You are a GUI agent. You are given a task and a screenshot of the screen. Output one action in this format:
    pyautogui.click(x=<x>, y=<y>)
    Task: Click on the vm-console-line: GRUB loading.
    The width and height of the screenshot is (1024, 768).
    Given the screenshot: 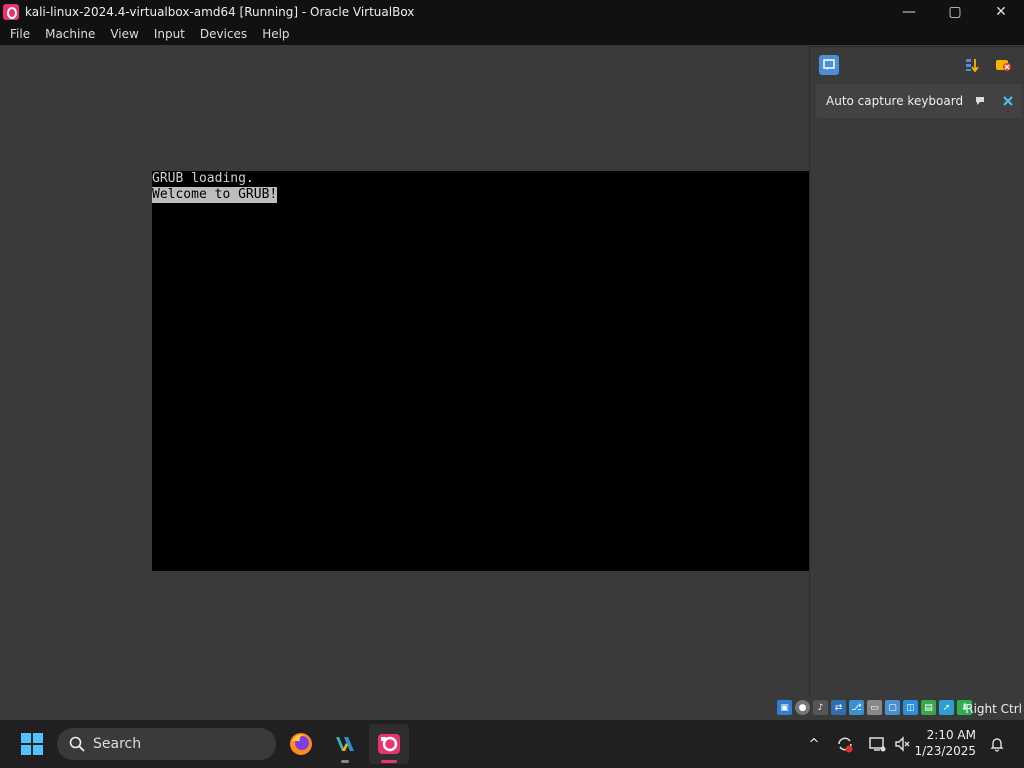 What is the action you would take?
    pyautogui.click(x=203, y=178)
    